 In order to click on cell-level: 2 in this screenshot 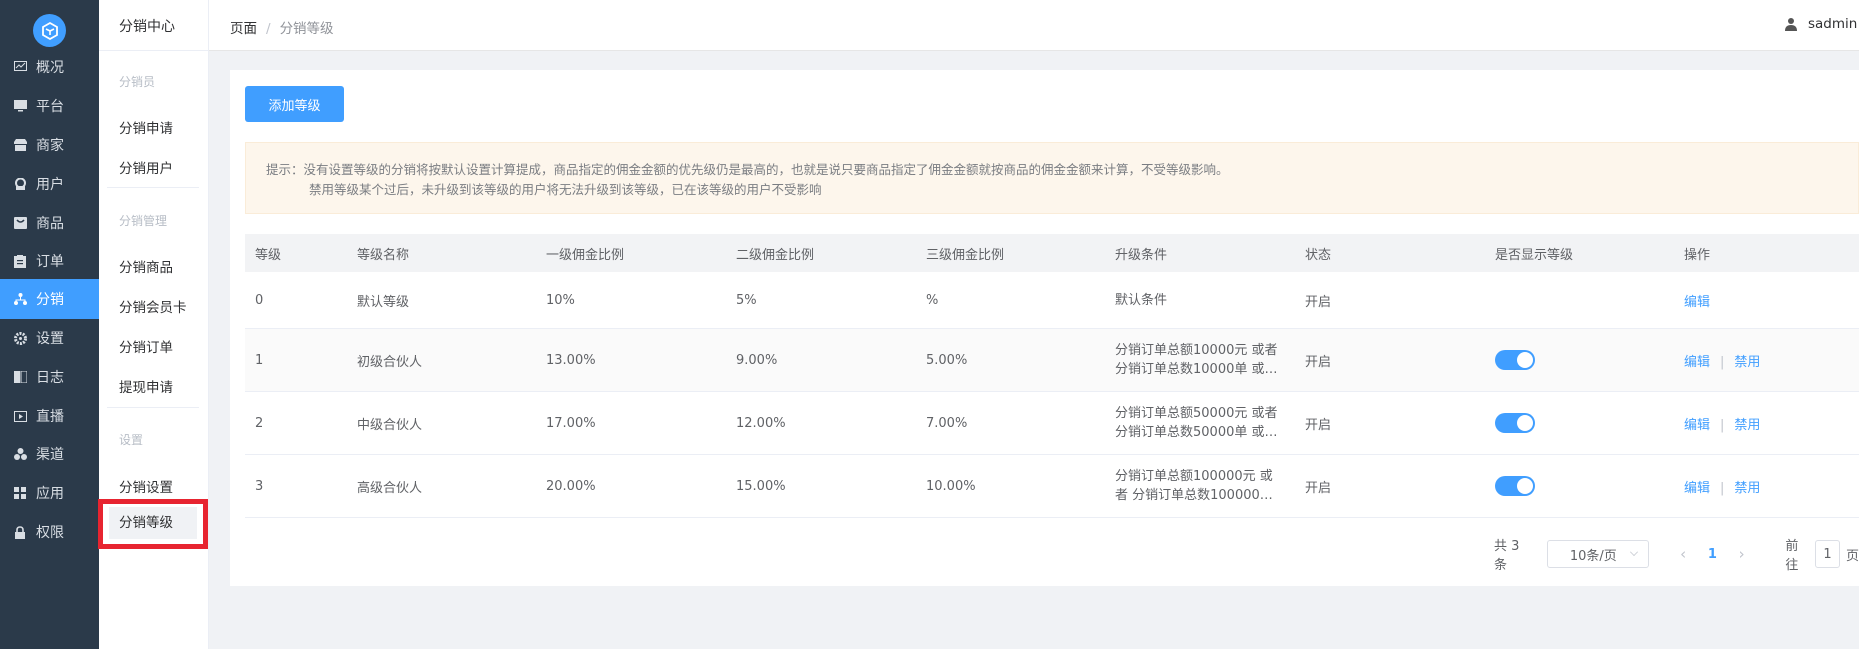, I will do `click(259, 423)`.